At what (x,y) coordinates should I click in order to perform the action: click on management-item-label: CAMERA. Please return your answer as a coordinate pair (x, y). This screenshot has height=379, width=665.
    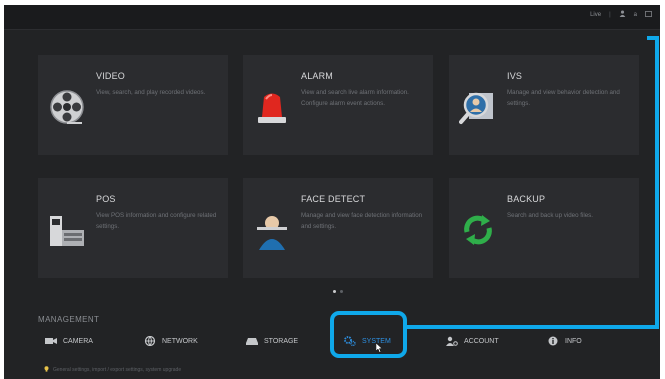
    Looking at the image, I should click on (78, 341).